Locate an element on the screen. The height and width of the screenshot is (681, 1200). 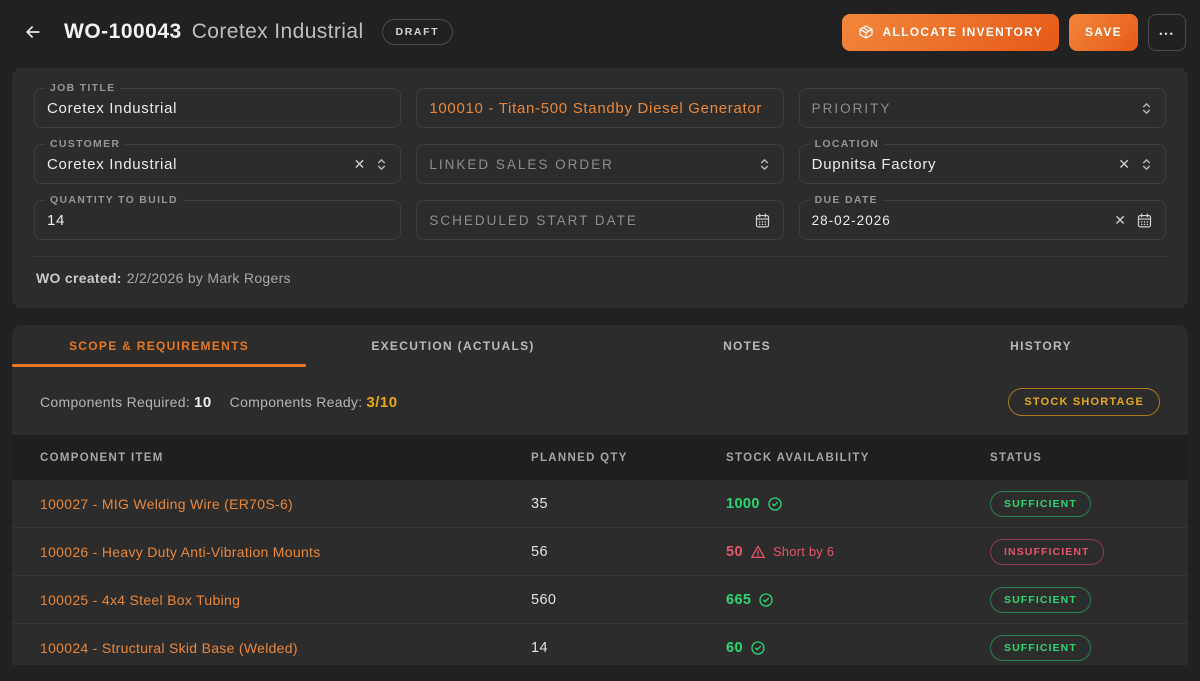
due-date-label: DUE DATE is located at coordinates (846, 200).